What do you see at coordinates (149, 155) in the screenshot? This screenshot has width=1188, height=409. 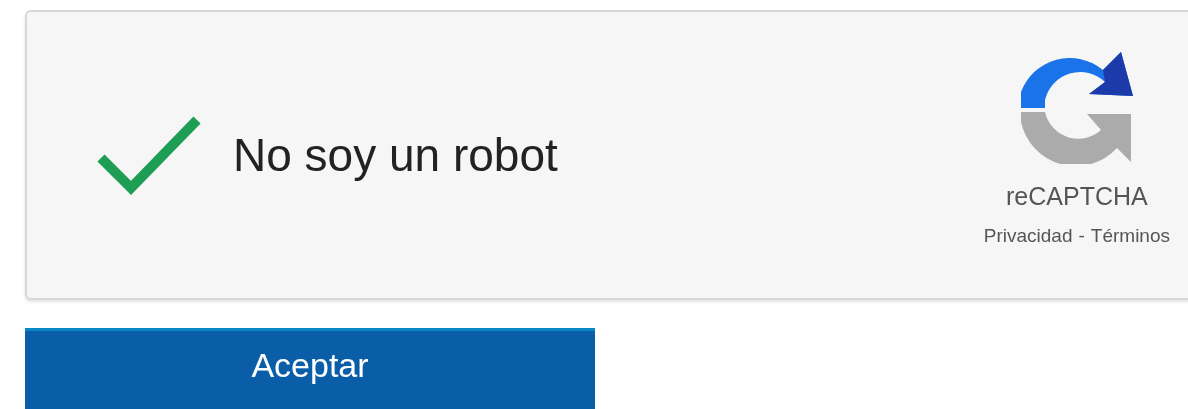 I see `checkmark-icon` at bounding box center [149, 155].